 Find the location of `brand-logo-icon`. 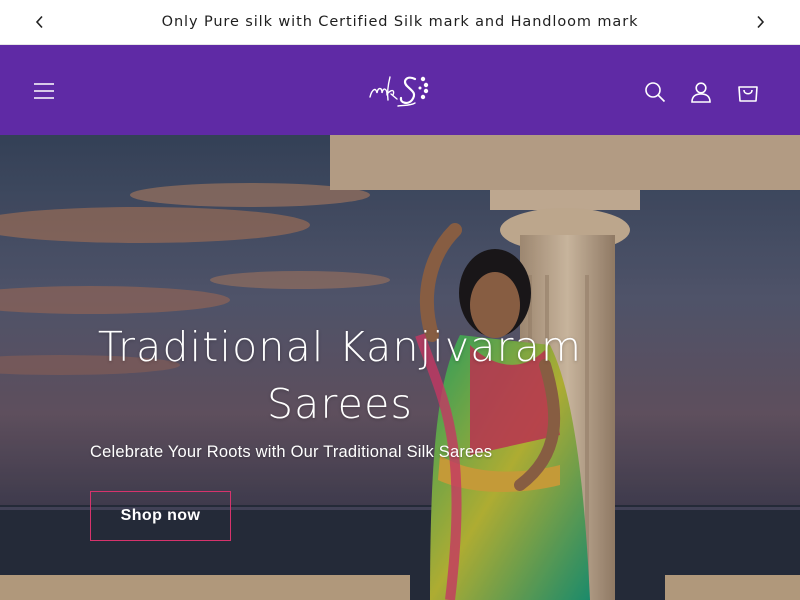

brand-logo-icon is located at coordinates (399, 91).